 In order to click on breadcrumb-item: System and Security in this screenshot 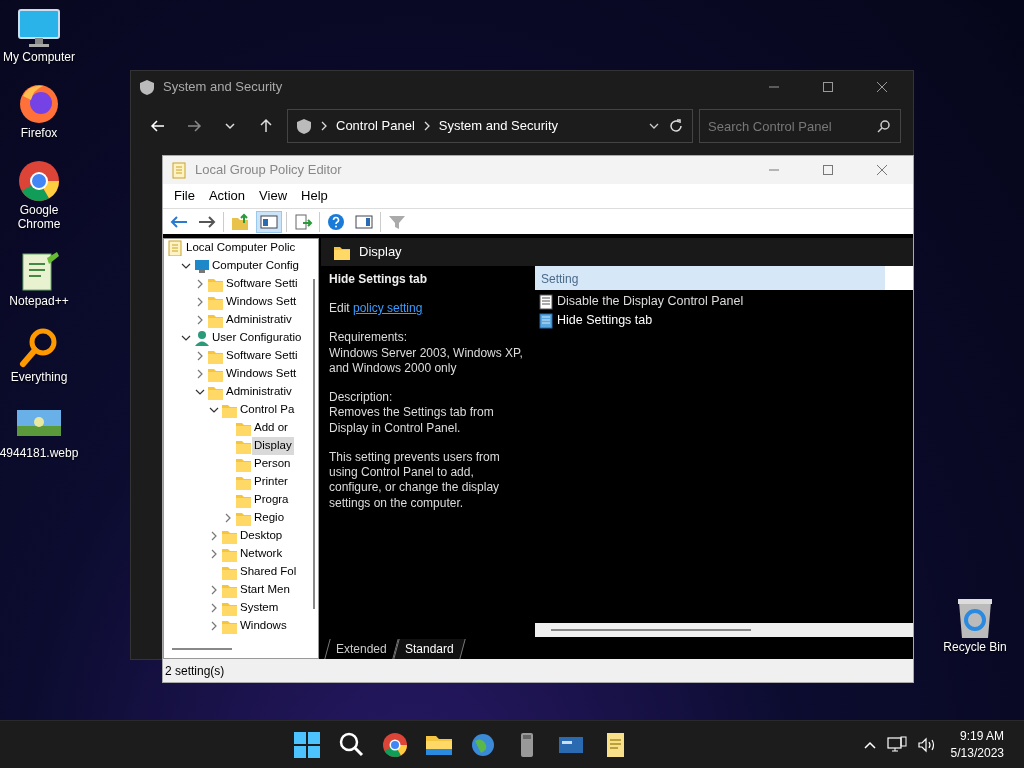, I will do `click(498, 126)`.